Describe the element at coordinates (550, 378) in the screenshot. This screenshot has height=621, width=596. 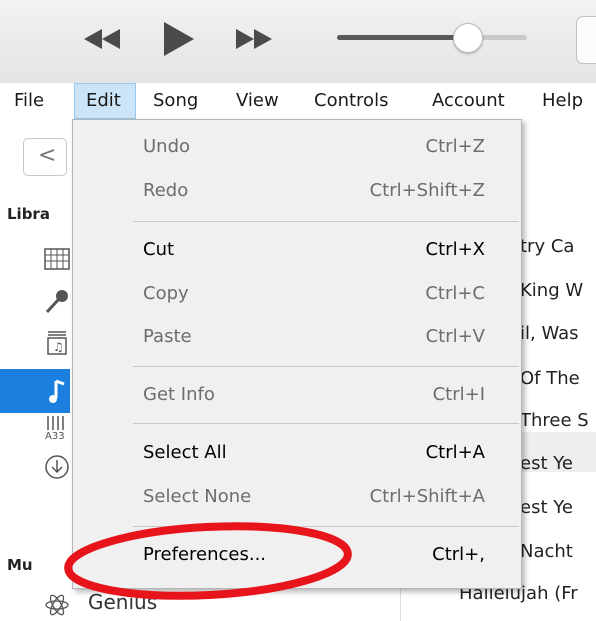
I see `song-title: Of The` at that location.